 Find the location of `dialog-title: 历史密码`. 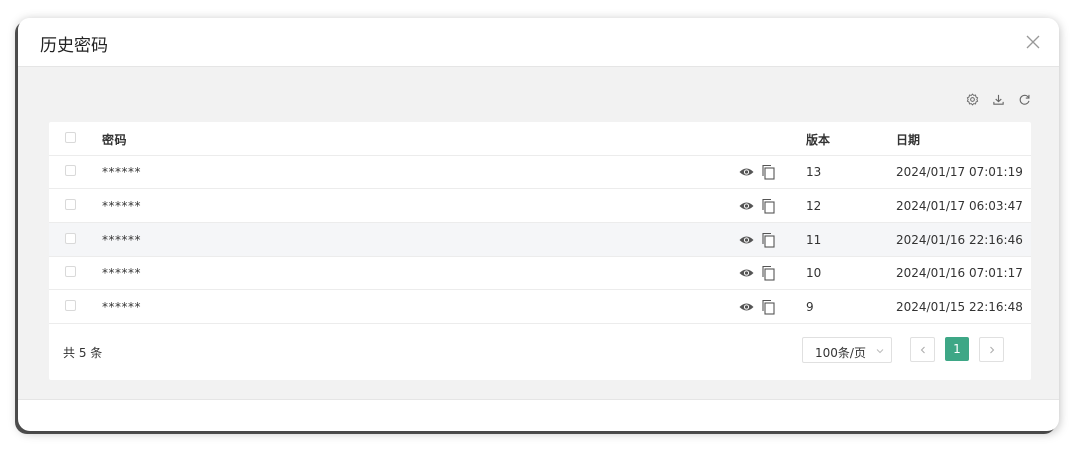

dialog-title: 历史密码 is located at coordinates (74, 46).